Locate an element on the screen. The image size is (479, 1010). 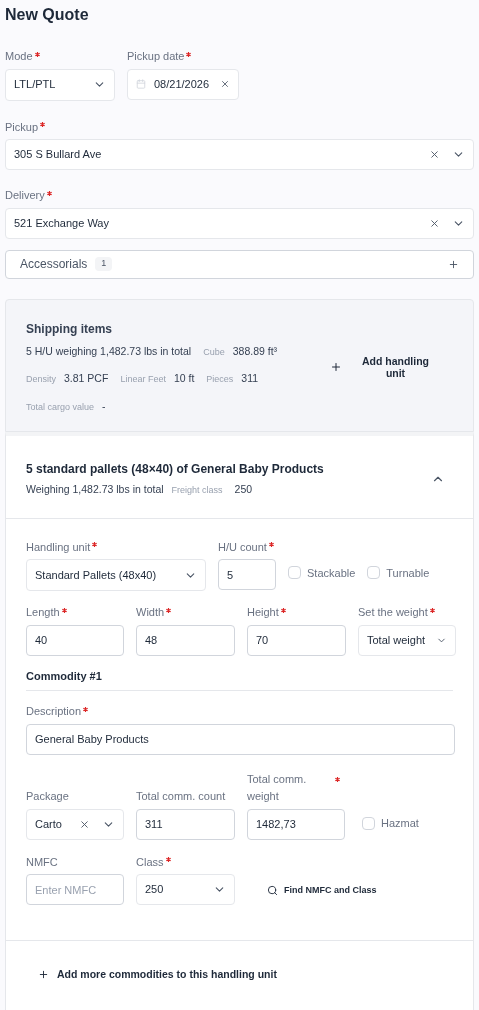
select-field: Total weight is located at coordinates (407, 640).